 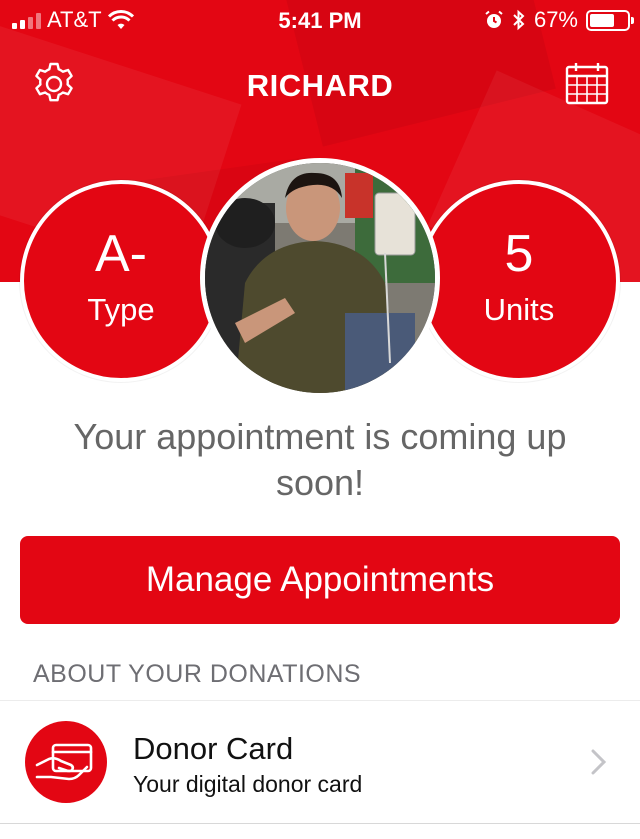 What do you see at coordinates (519, 309) in the screenshot?
I see `units-label: Units` at bounding box center [519, 309].